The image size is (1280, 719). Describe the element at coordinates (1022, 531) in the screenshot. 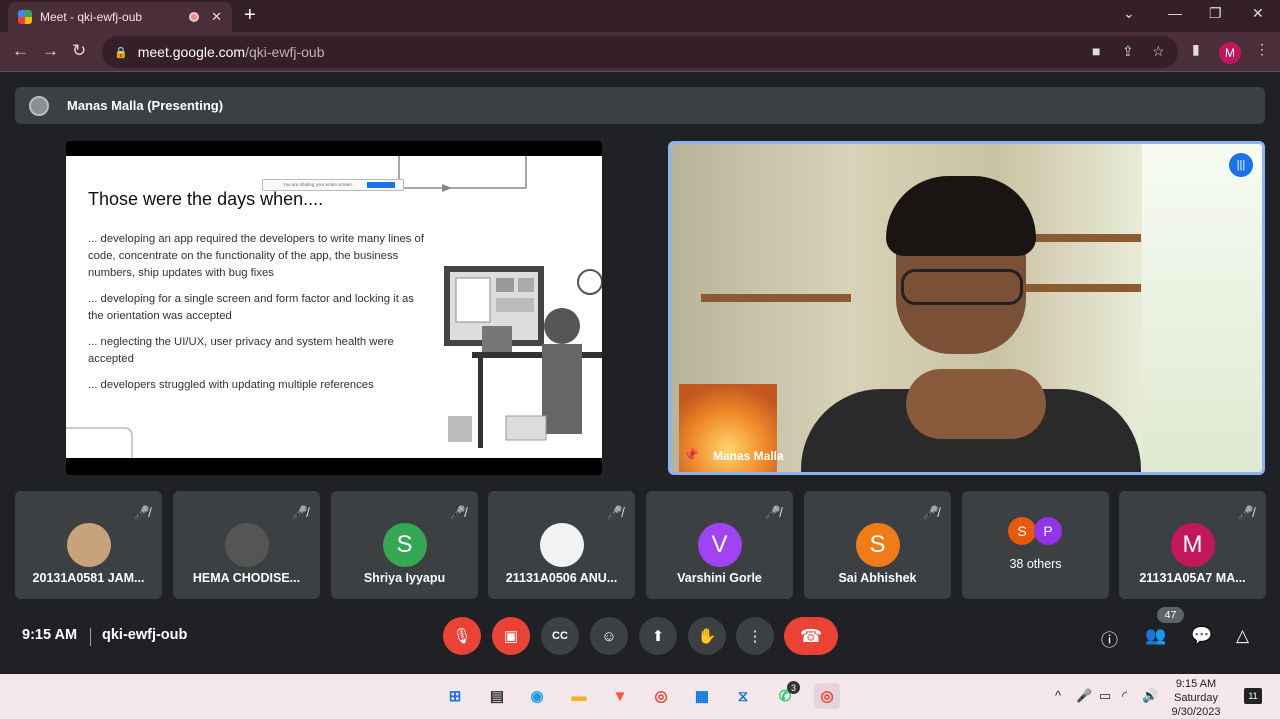

I see `others-avatar: S` at that location.